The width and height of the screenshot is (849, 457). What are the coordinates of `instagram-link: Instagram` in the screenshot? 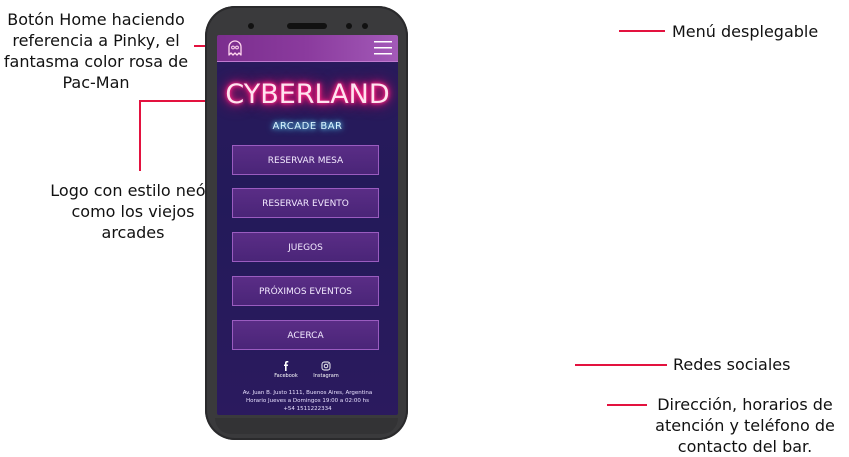 It's located at (326, 370).